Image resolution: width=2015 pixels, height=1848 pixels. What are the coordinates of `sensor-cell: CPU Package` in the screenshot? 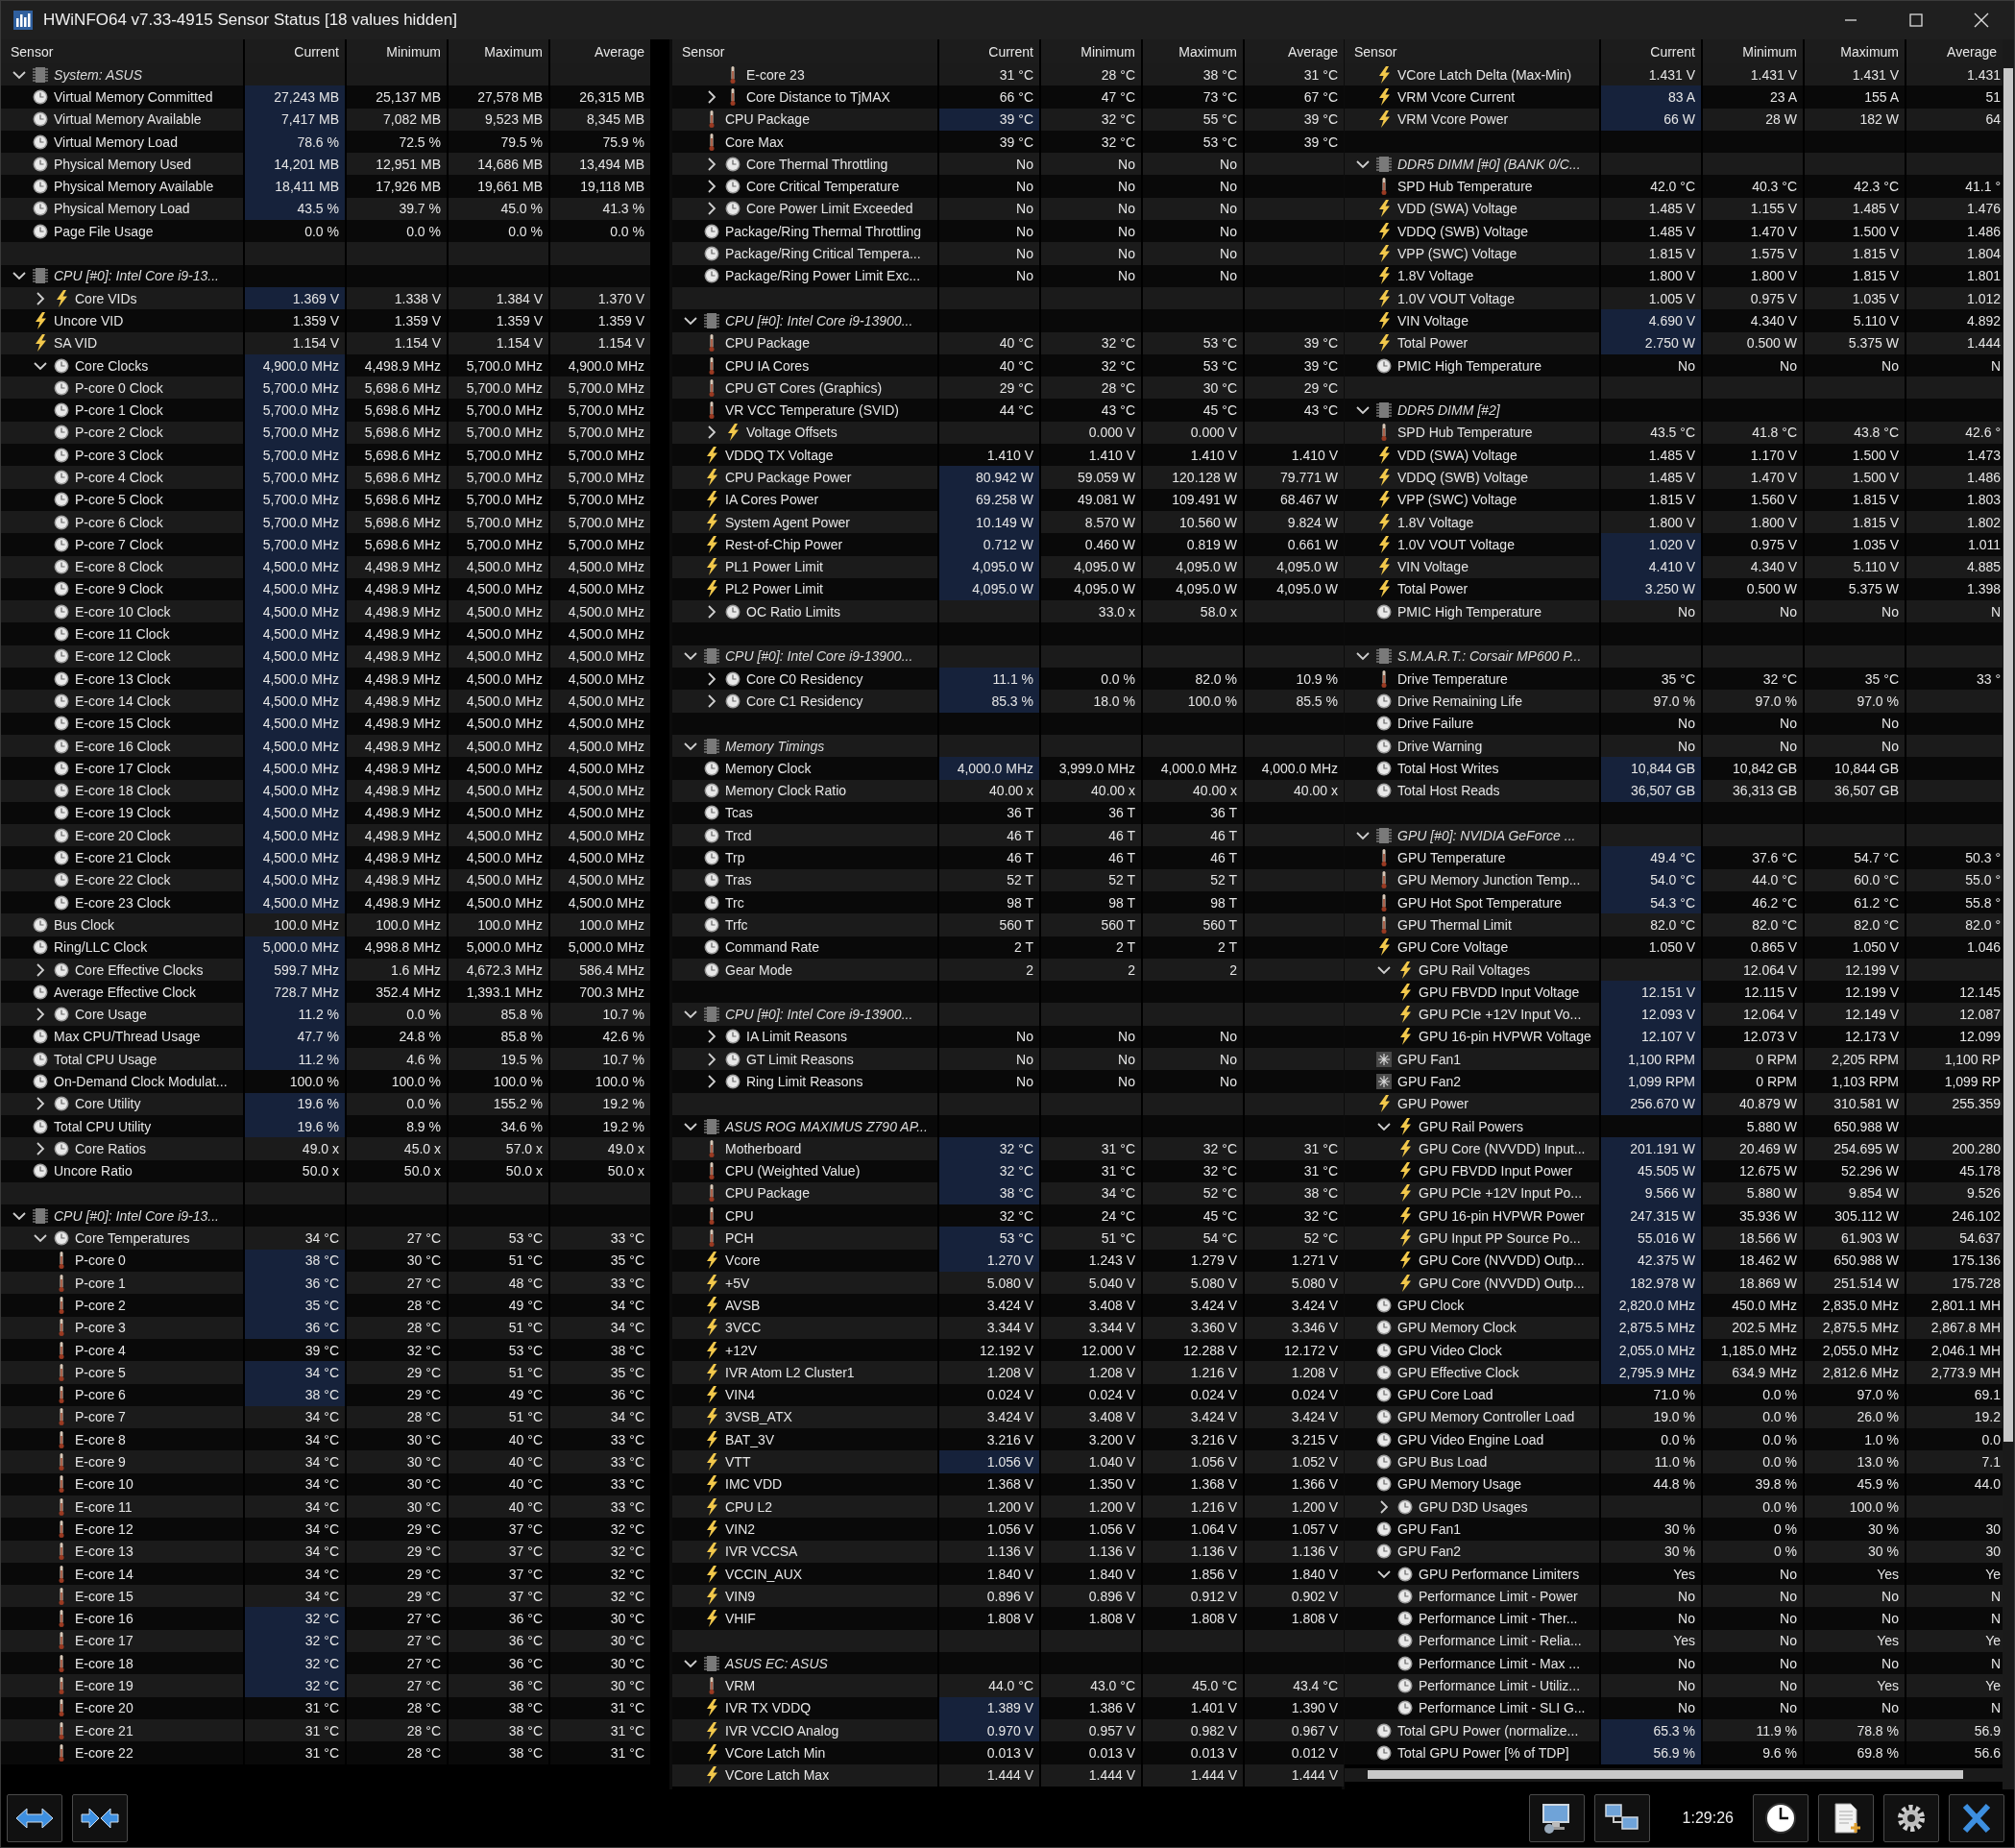 It's located at (804, 343).